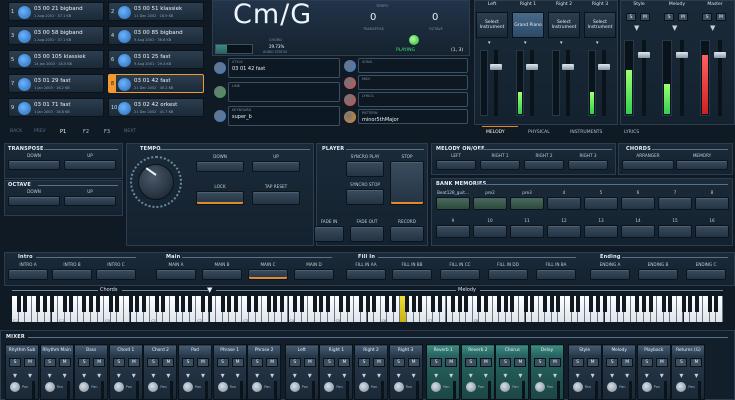  I want to click on mixer-channel: Reverb 1 S M ▾ ▾ Pan, so click(443, 372).